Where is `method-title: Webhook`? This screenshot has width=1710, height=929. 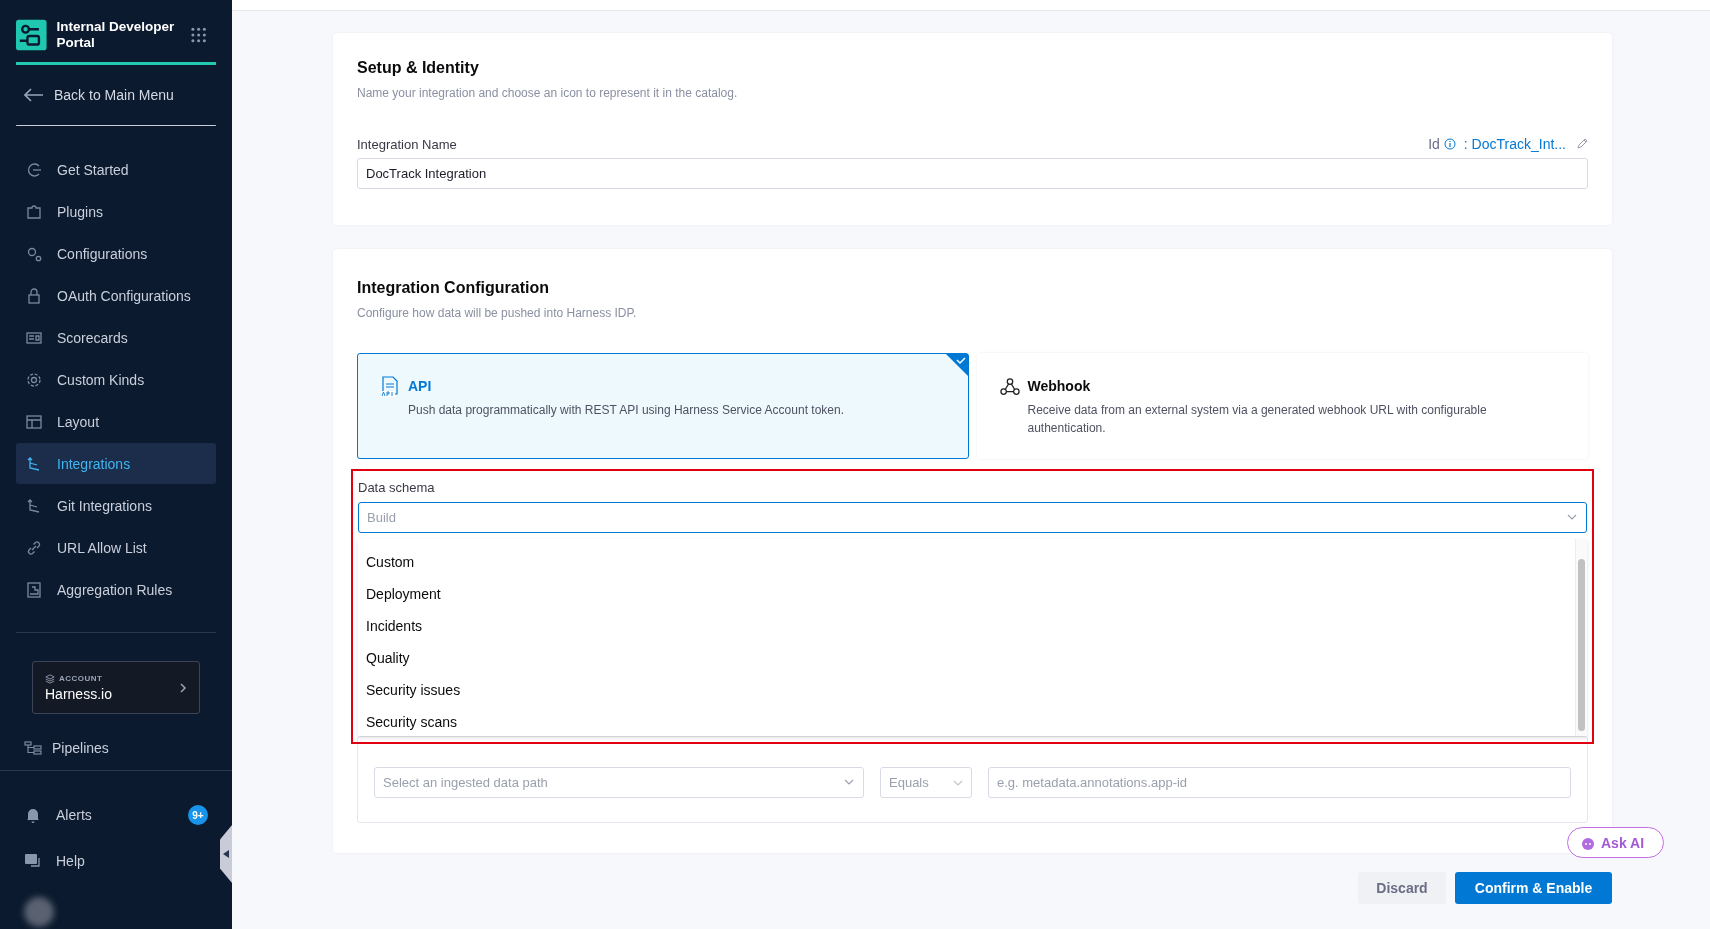
method-title: Webhook is located at coordinates (1059, 386).